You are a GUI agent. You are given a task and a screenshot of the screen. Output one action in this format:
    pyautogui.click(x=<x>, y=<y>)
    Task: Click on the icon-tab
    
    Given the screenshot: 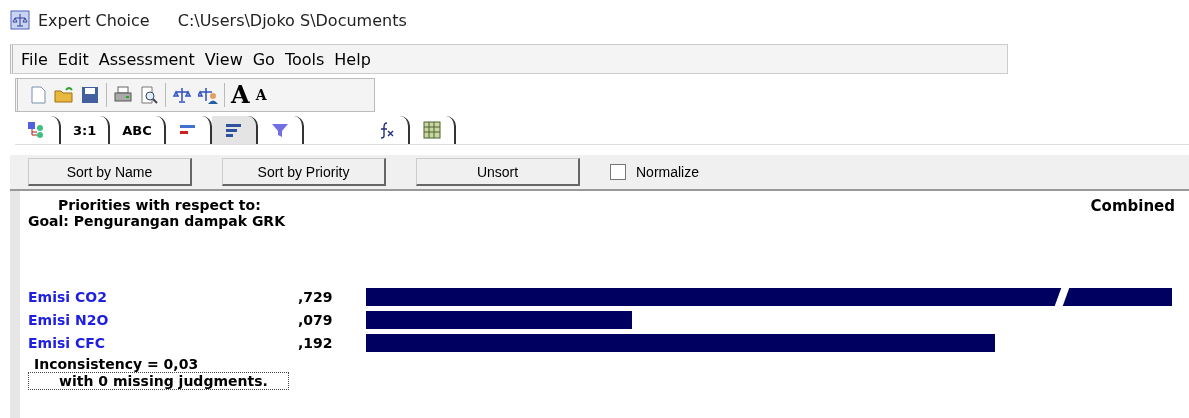 What is the action you would take?
    pyautogui.click(x=234, y=130)
    